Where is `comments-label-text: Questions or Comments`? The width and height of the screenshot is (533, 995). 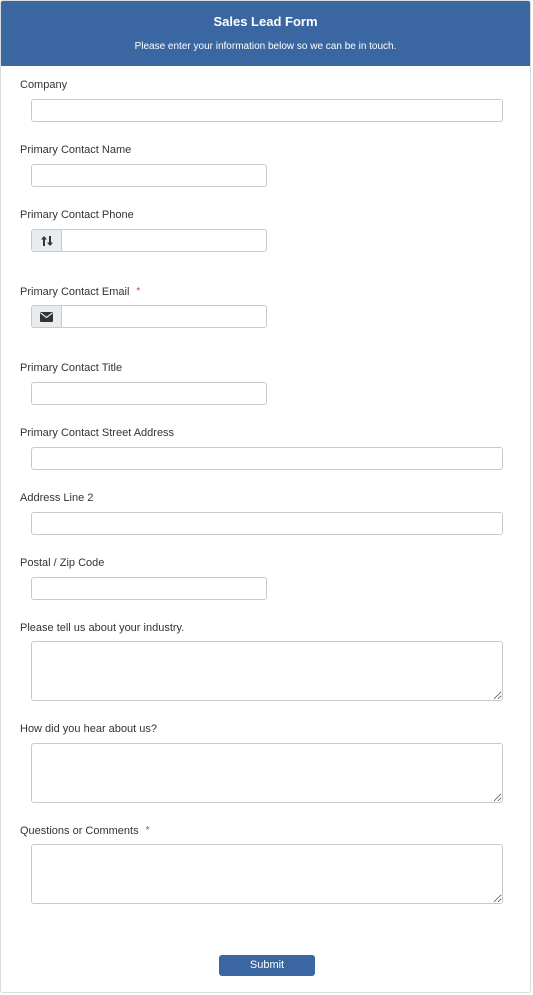 comments-label-text: Questions or Comments is located at coordinates (79, 831).